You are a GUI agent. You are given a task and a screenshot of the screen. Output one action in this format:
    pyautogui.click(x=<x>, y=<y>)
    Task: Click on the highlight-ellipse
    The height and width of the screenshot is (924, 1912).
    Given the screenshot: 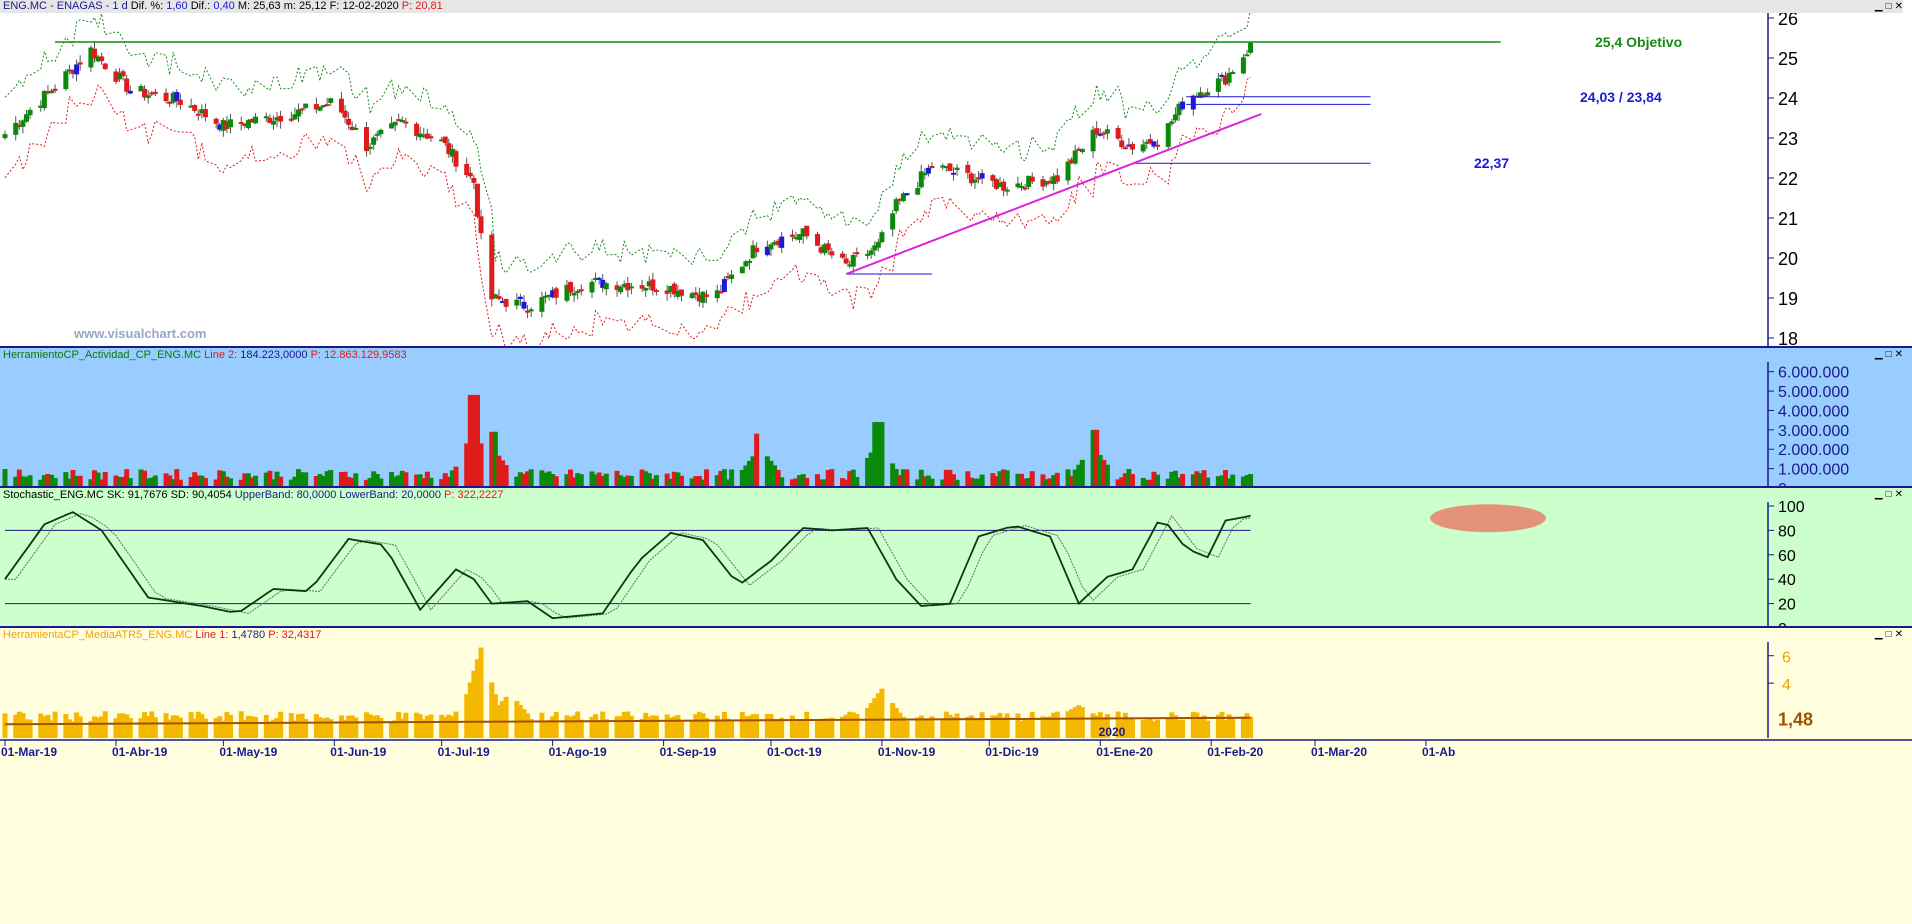 What is the action you would take?
    pyautogui.click(x=1488, y=518)
    